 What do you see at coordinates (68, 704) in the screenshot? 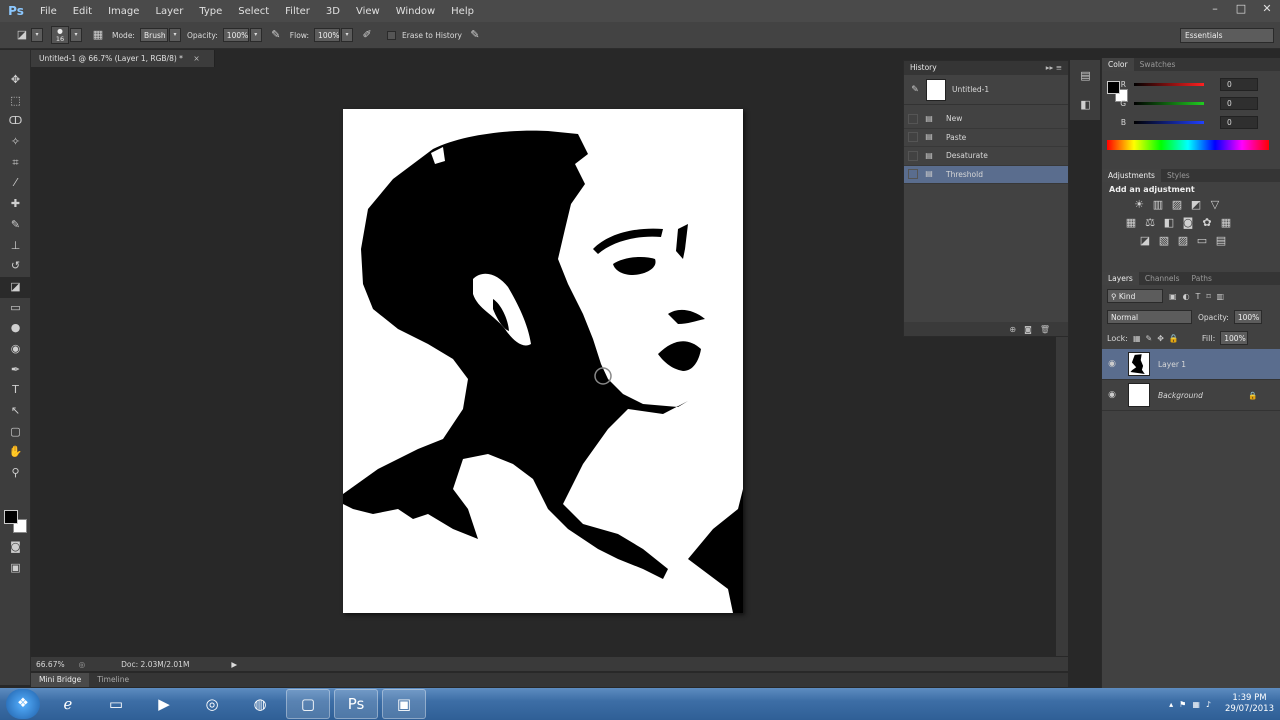
I see `internet-explorer-icon: ℯ` at bounding box center [68, 704].